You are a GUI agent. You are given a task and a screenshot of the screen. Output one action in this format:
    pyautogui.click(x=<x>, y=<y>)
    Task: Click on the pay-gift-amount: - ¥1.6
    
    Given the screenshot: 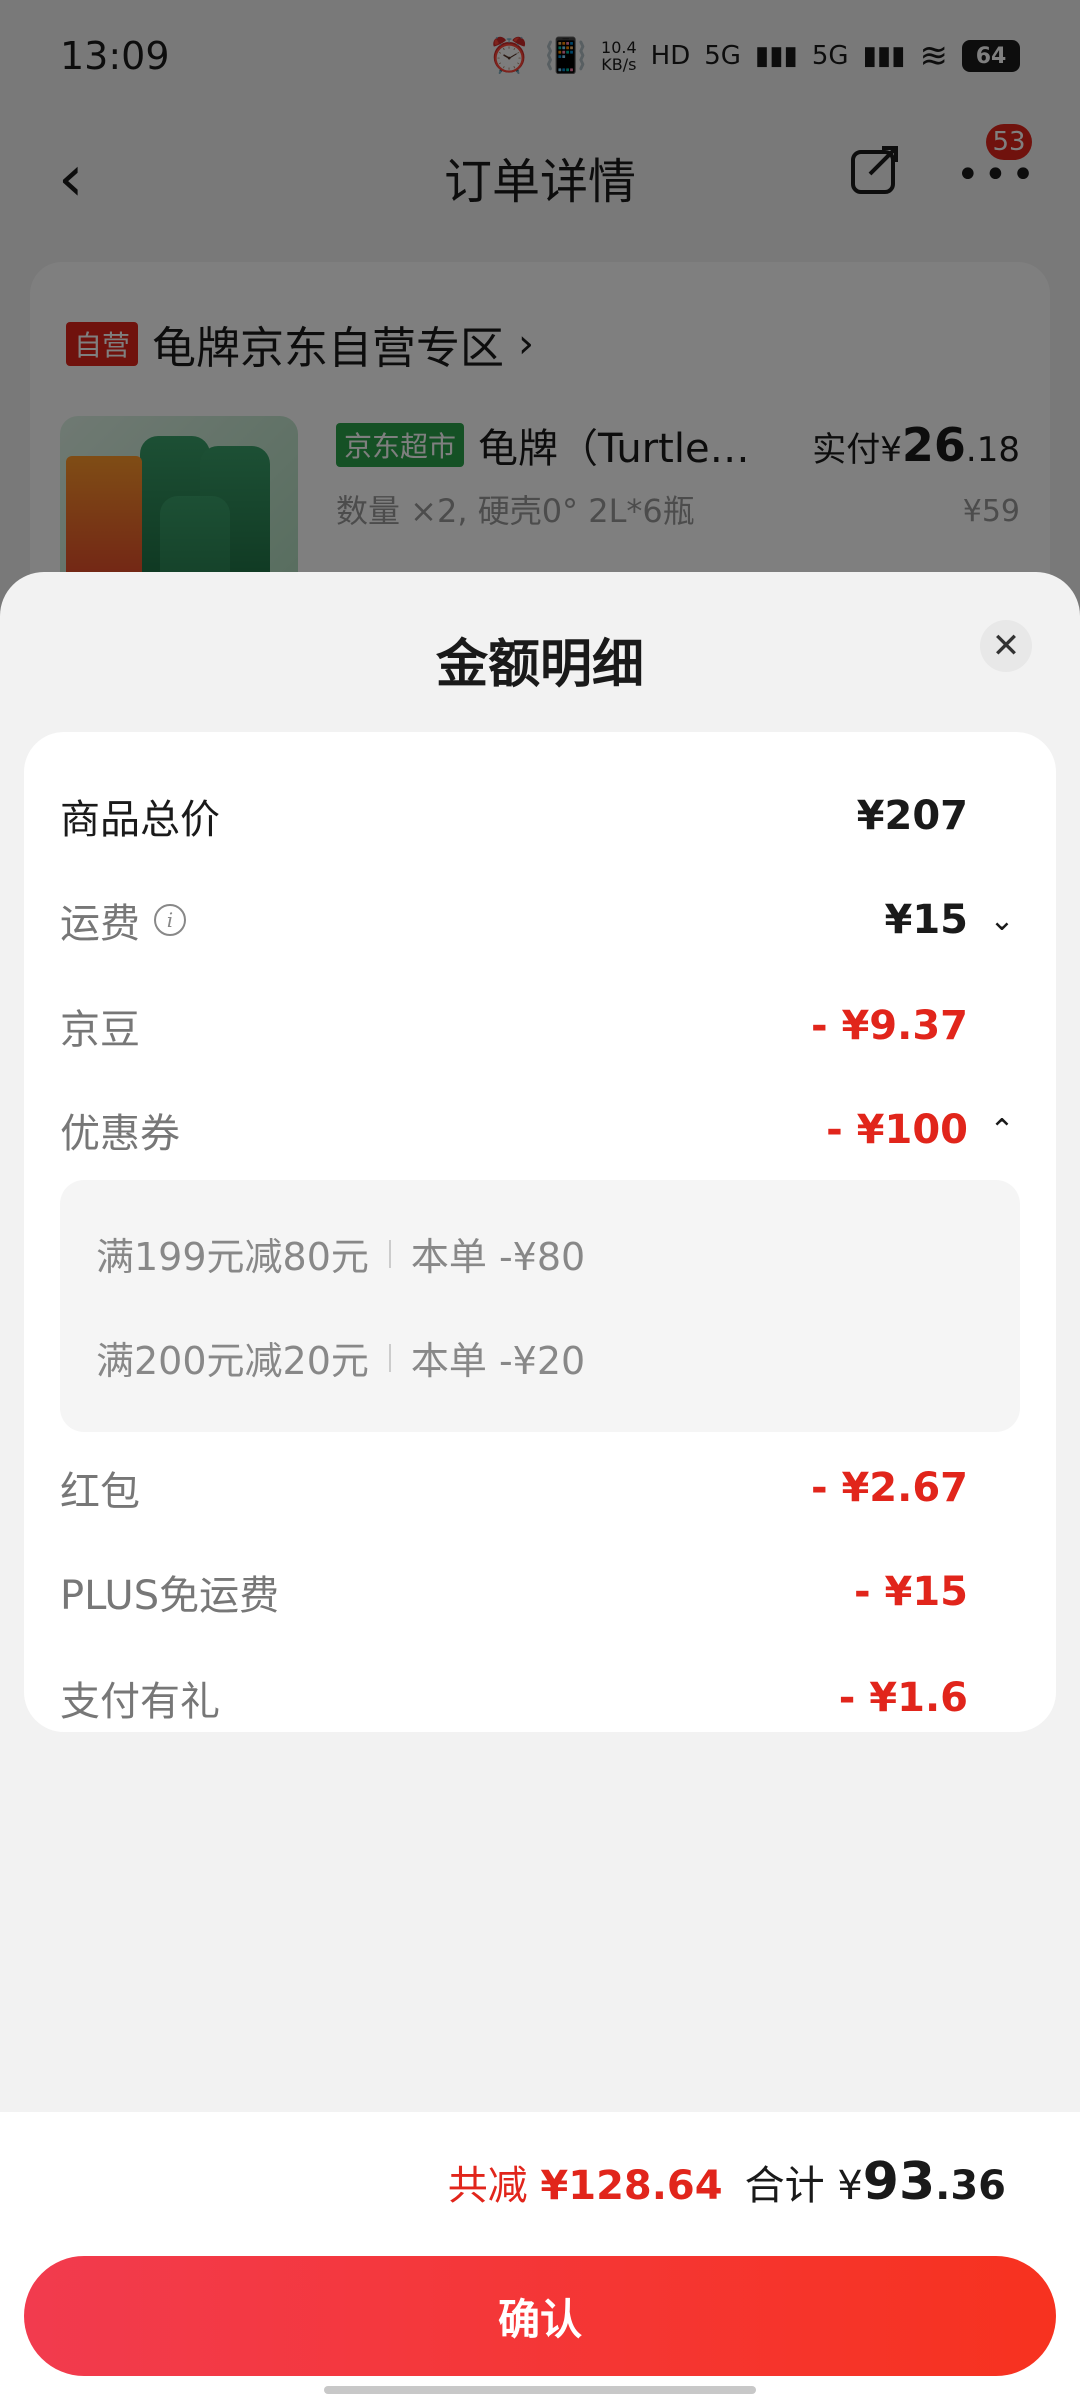 What is the action you would take?
    pyautogui.click(x=903, y=1698)
    